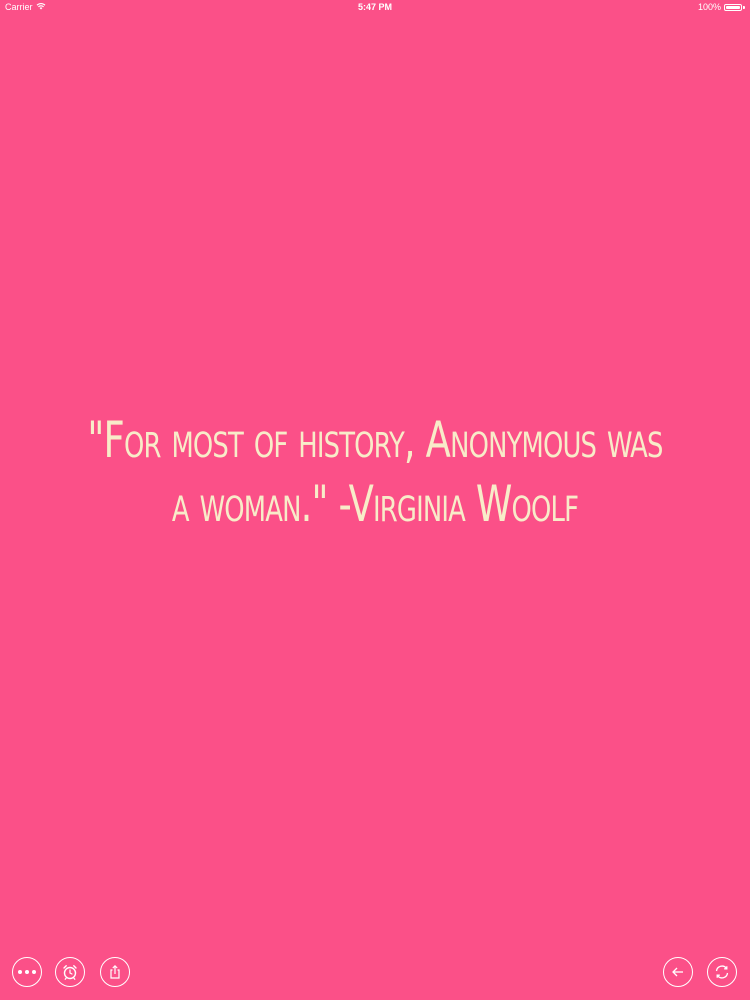 This screenshot has height=1000, width=750. I want to click on more-button, so click(27, 972).